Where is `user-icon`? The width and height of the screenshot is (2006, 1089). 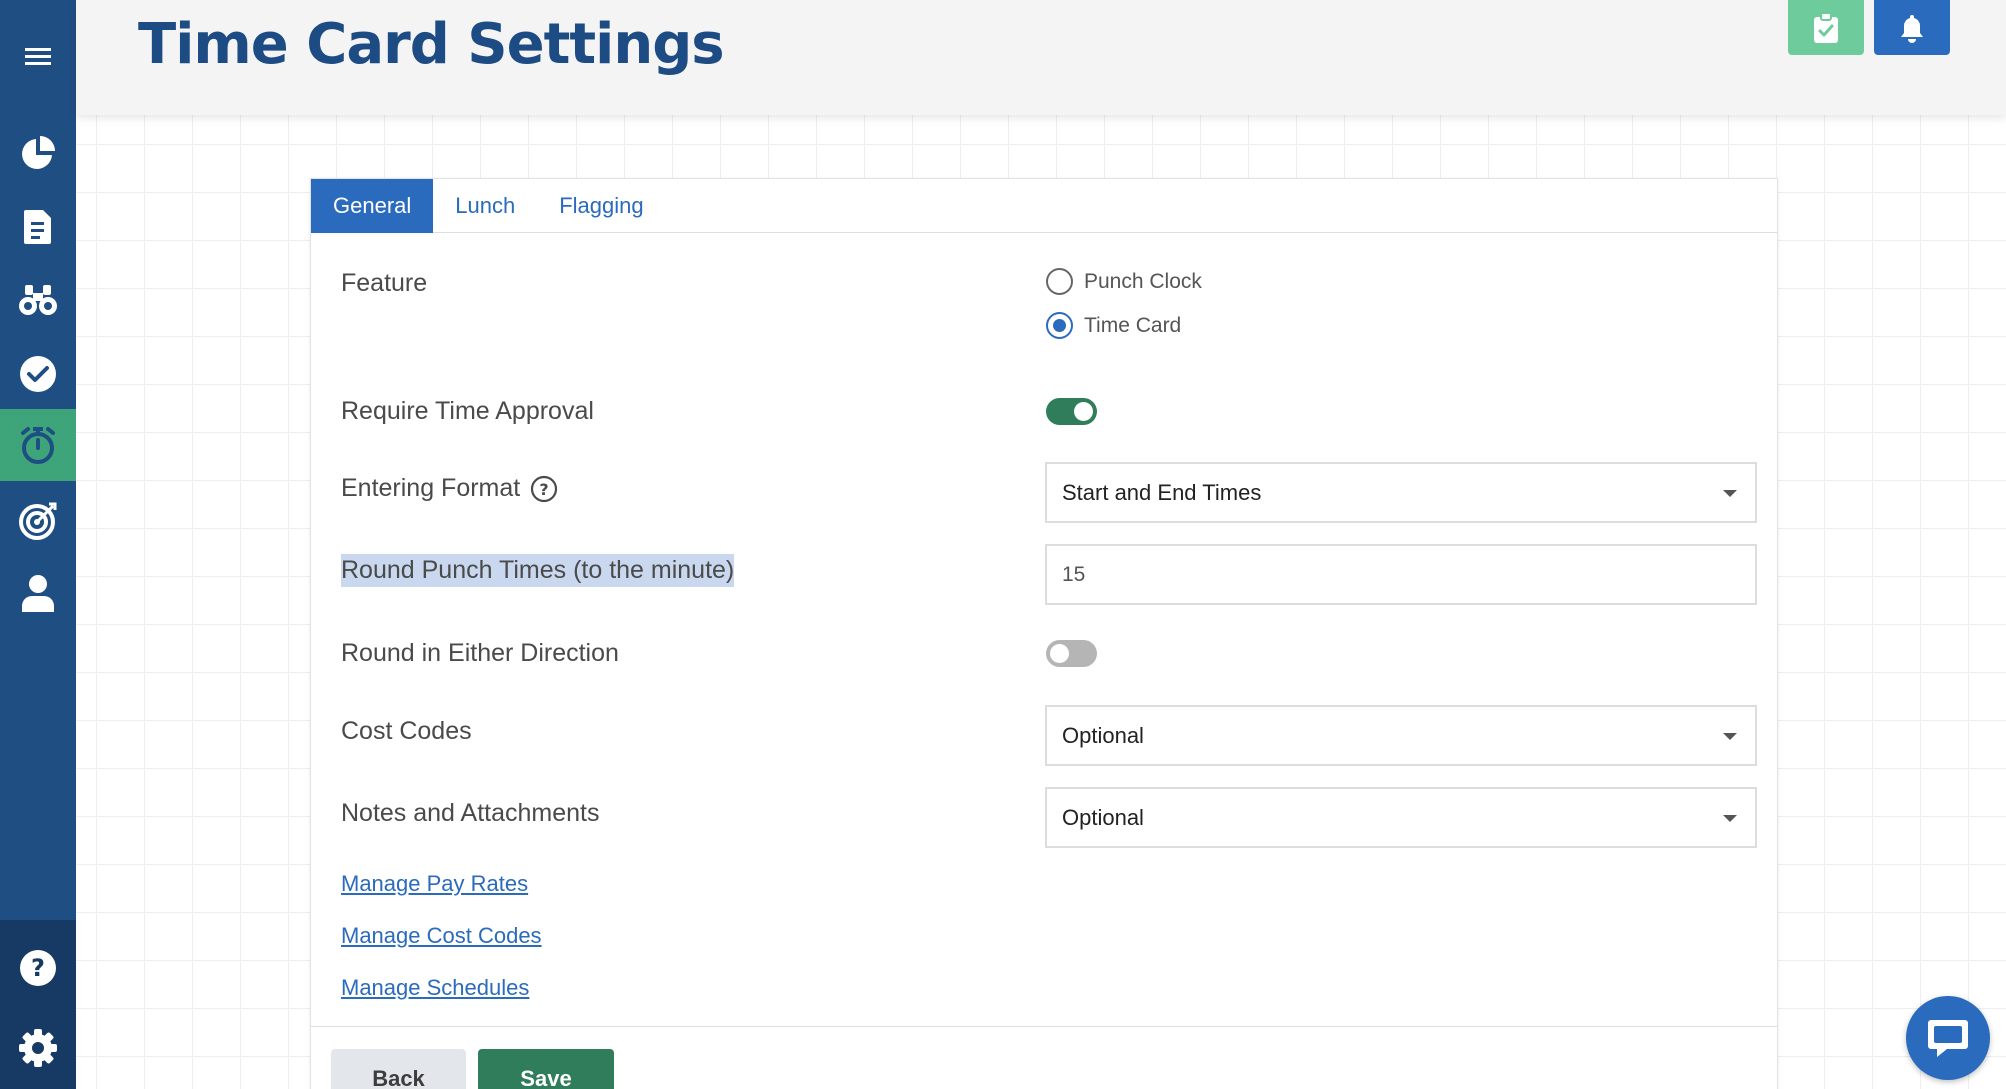 user-icon is located at coordinates (38, 593).